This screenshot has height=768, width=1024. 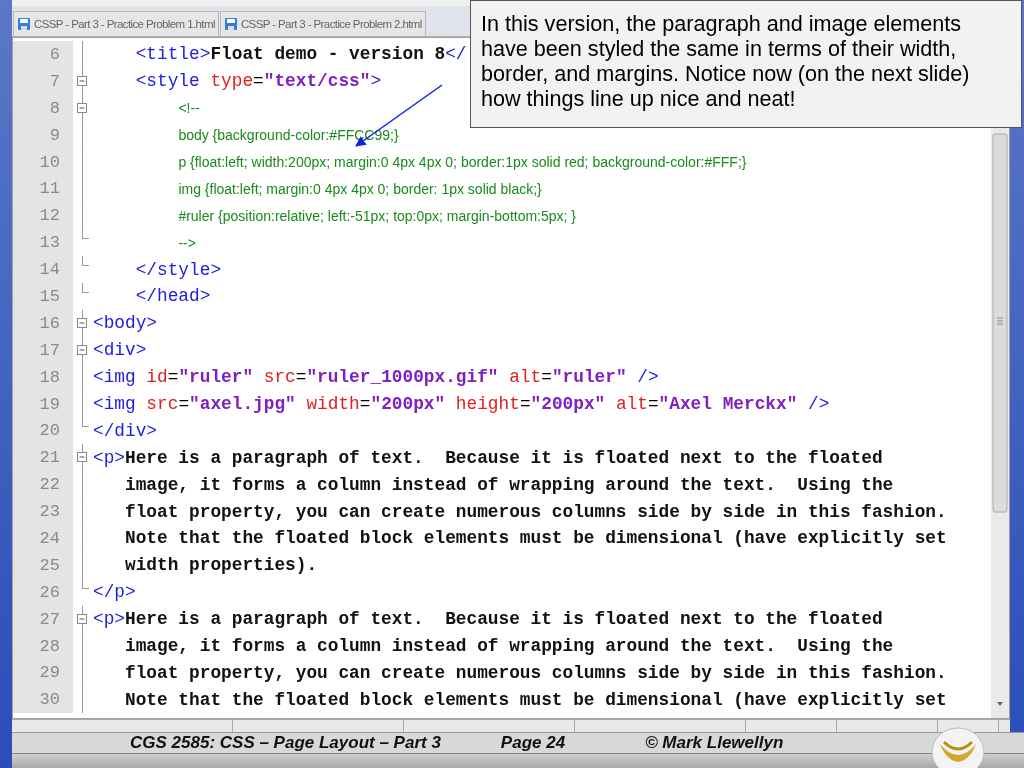 I want to click on code-line: <div>, so click(x=119, y=350).